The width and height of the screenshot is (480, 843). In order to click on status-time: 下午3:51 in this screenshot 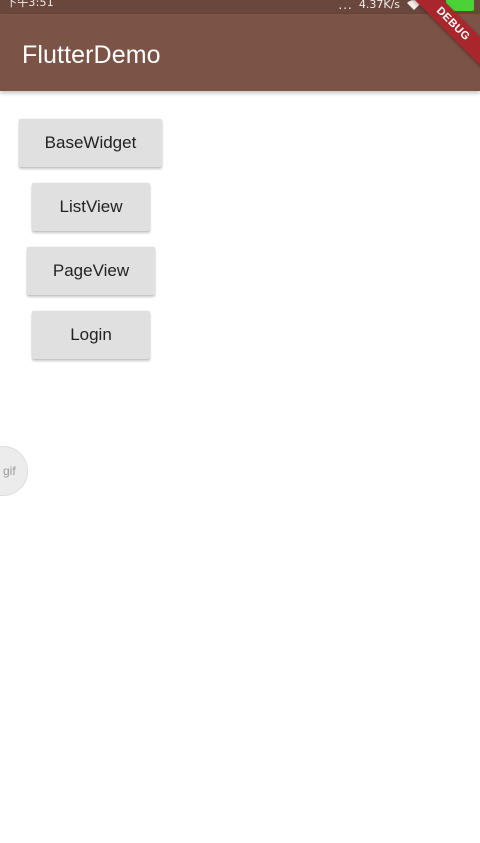, I will do `click(30, 4)`.